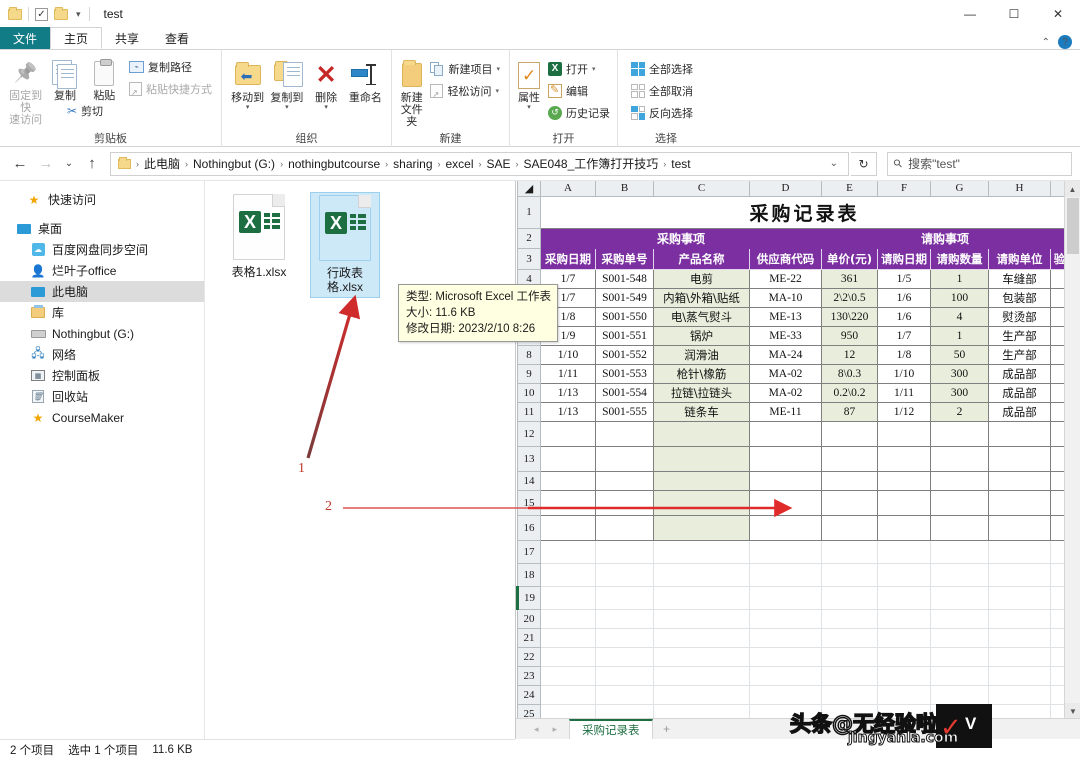  I want to click on spreadsheet-row-2: 2 采购事项 请购事项, so click(793, 238).